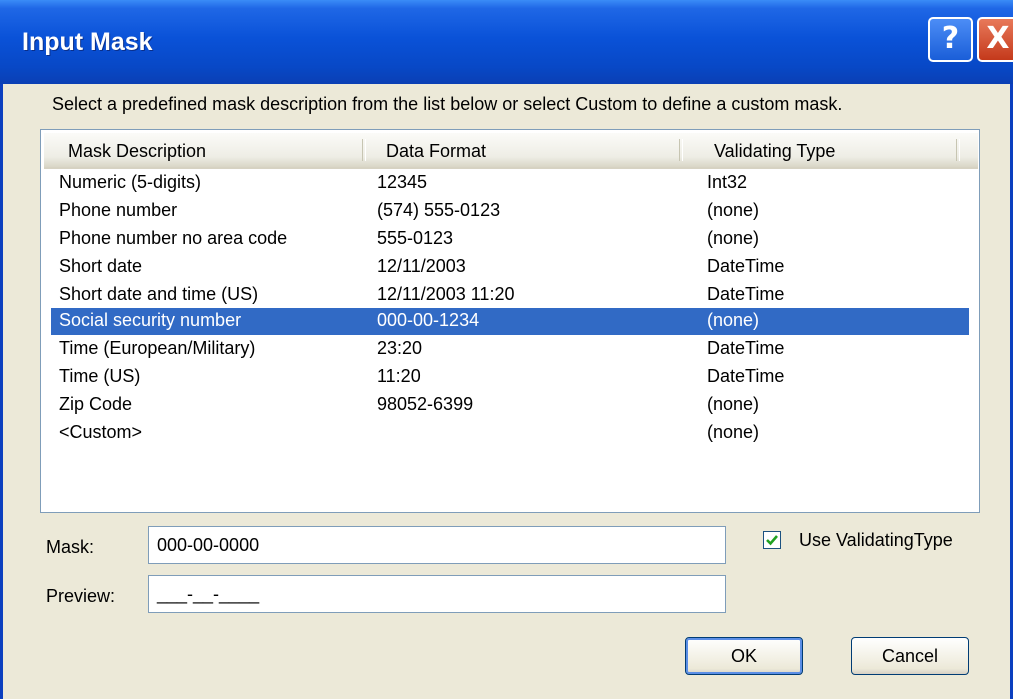 The width and height of the screenshot is (1013, 699). I want to click on row-format: 23:20, so click(400, 348).